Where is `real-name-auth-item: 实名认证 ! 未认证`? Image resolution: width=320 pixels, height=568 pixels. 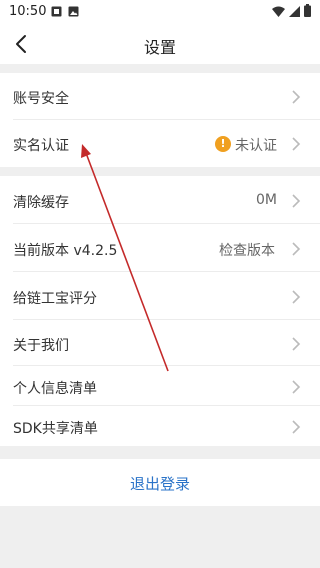
real-name-auth-item: 实名认证 ! 未认证 is located at coordinates (160, 143).